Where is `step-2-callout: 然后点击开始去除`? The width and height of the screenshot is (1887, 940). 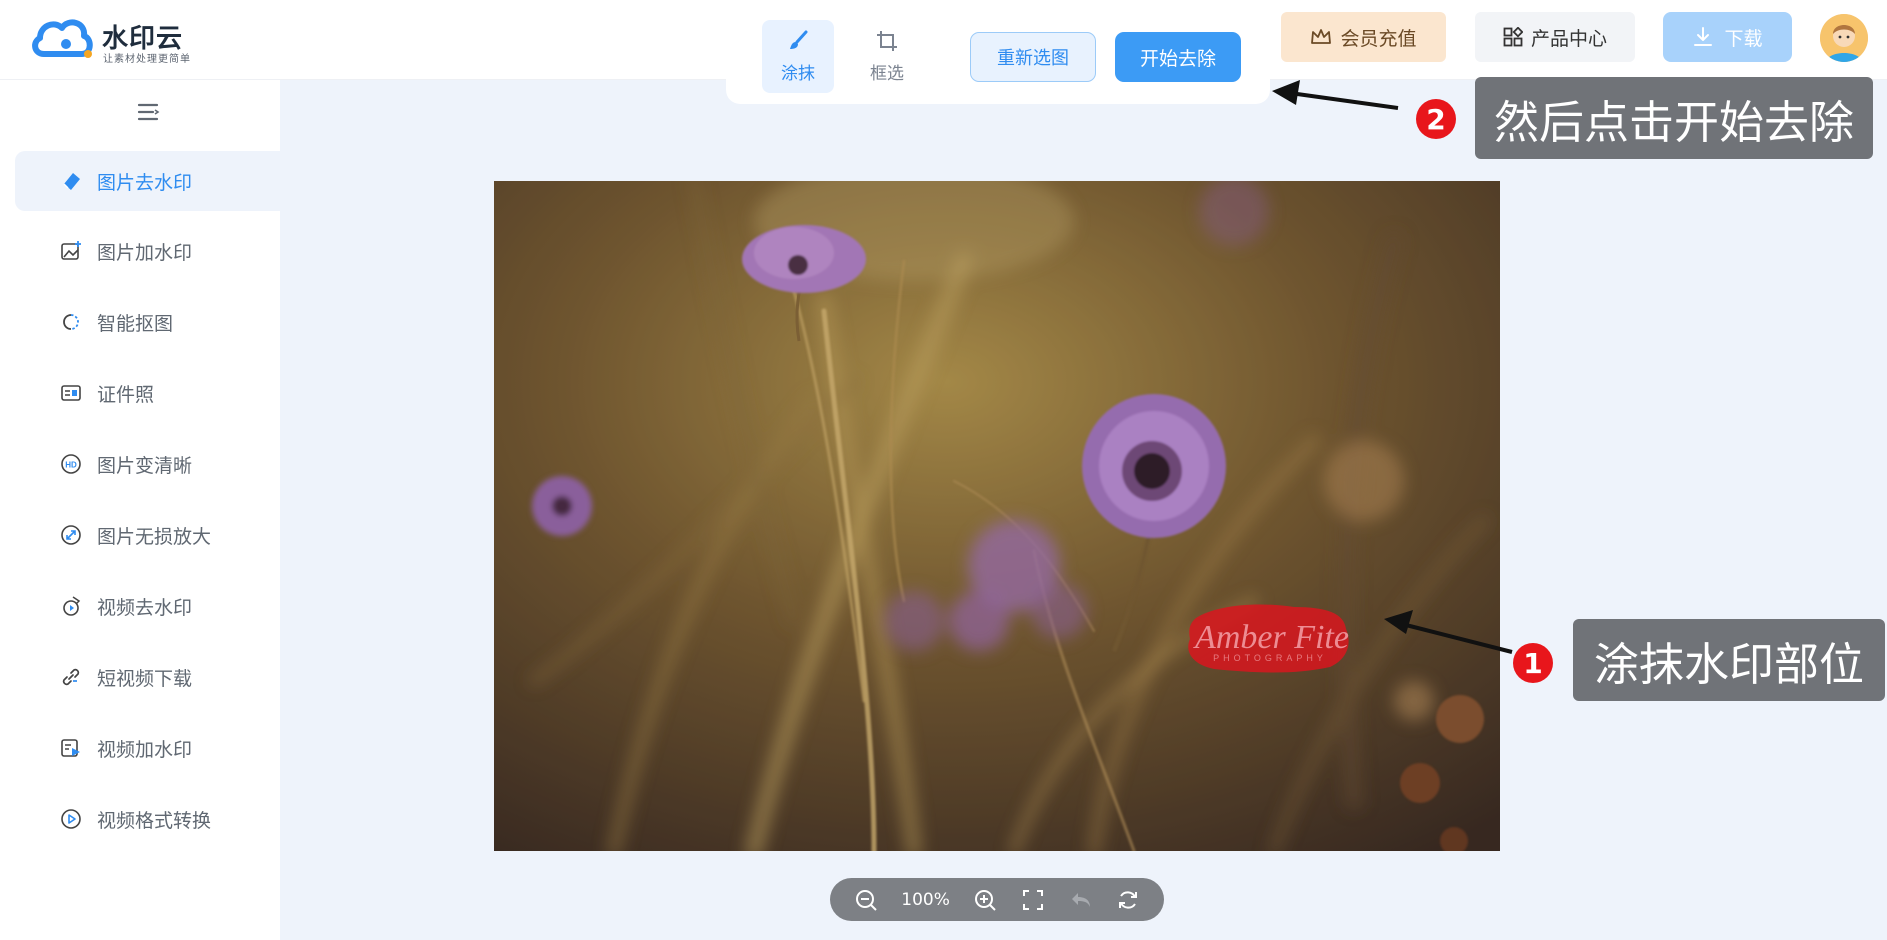
step-2-callout: 然后点击开始去除 is located at coordinates (1674, 118).